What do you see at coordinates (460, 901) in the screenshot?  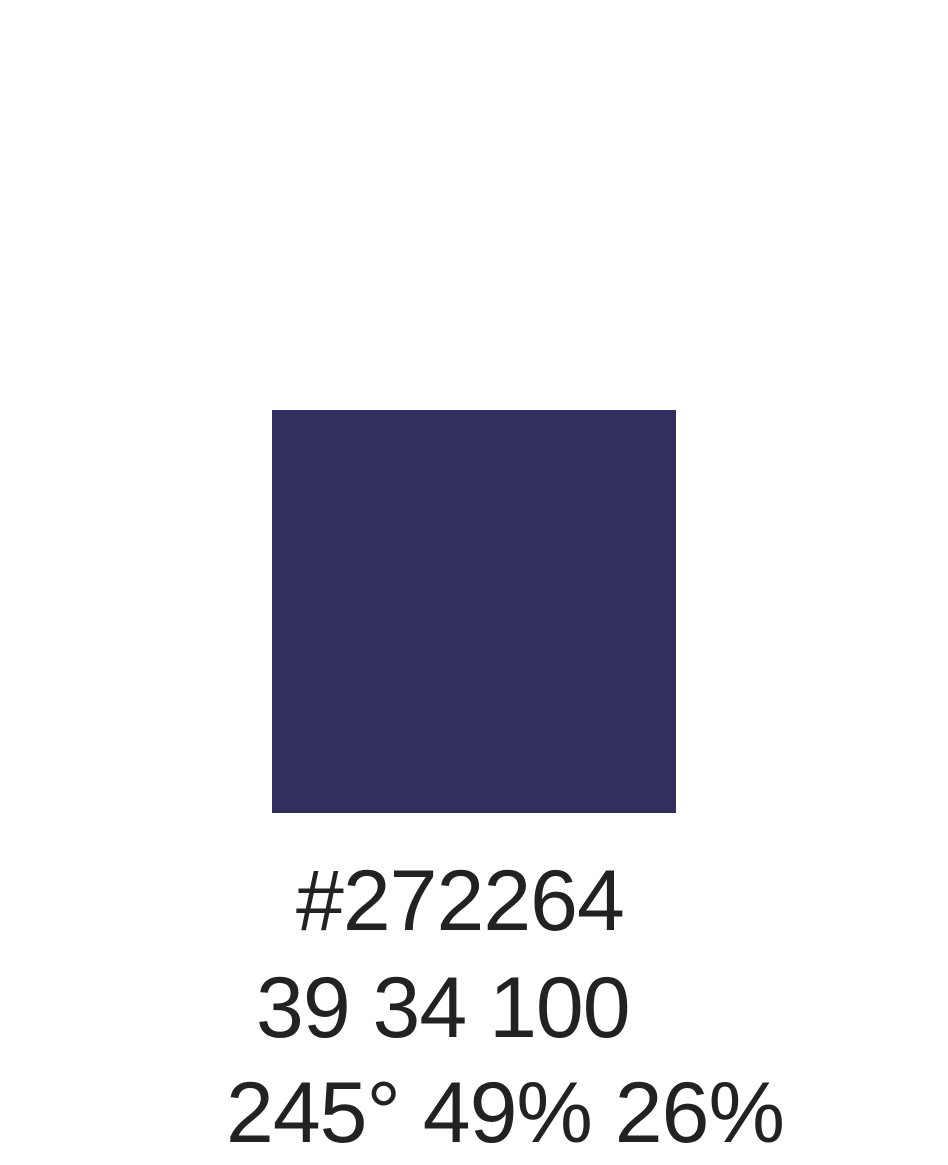 I see `hex-value-label: #272264` at bounding box center [460, 901].